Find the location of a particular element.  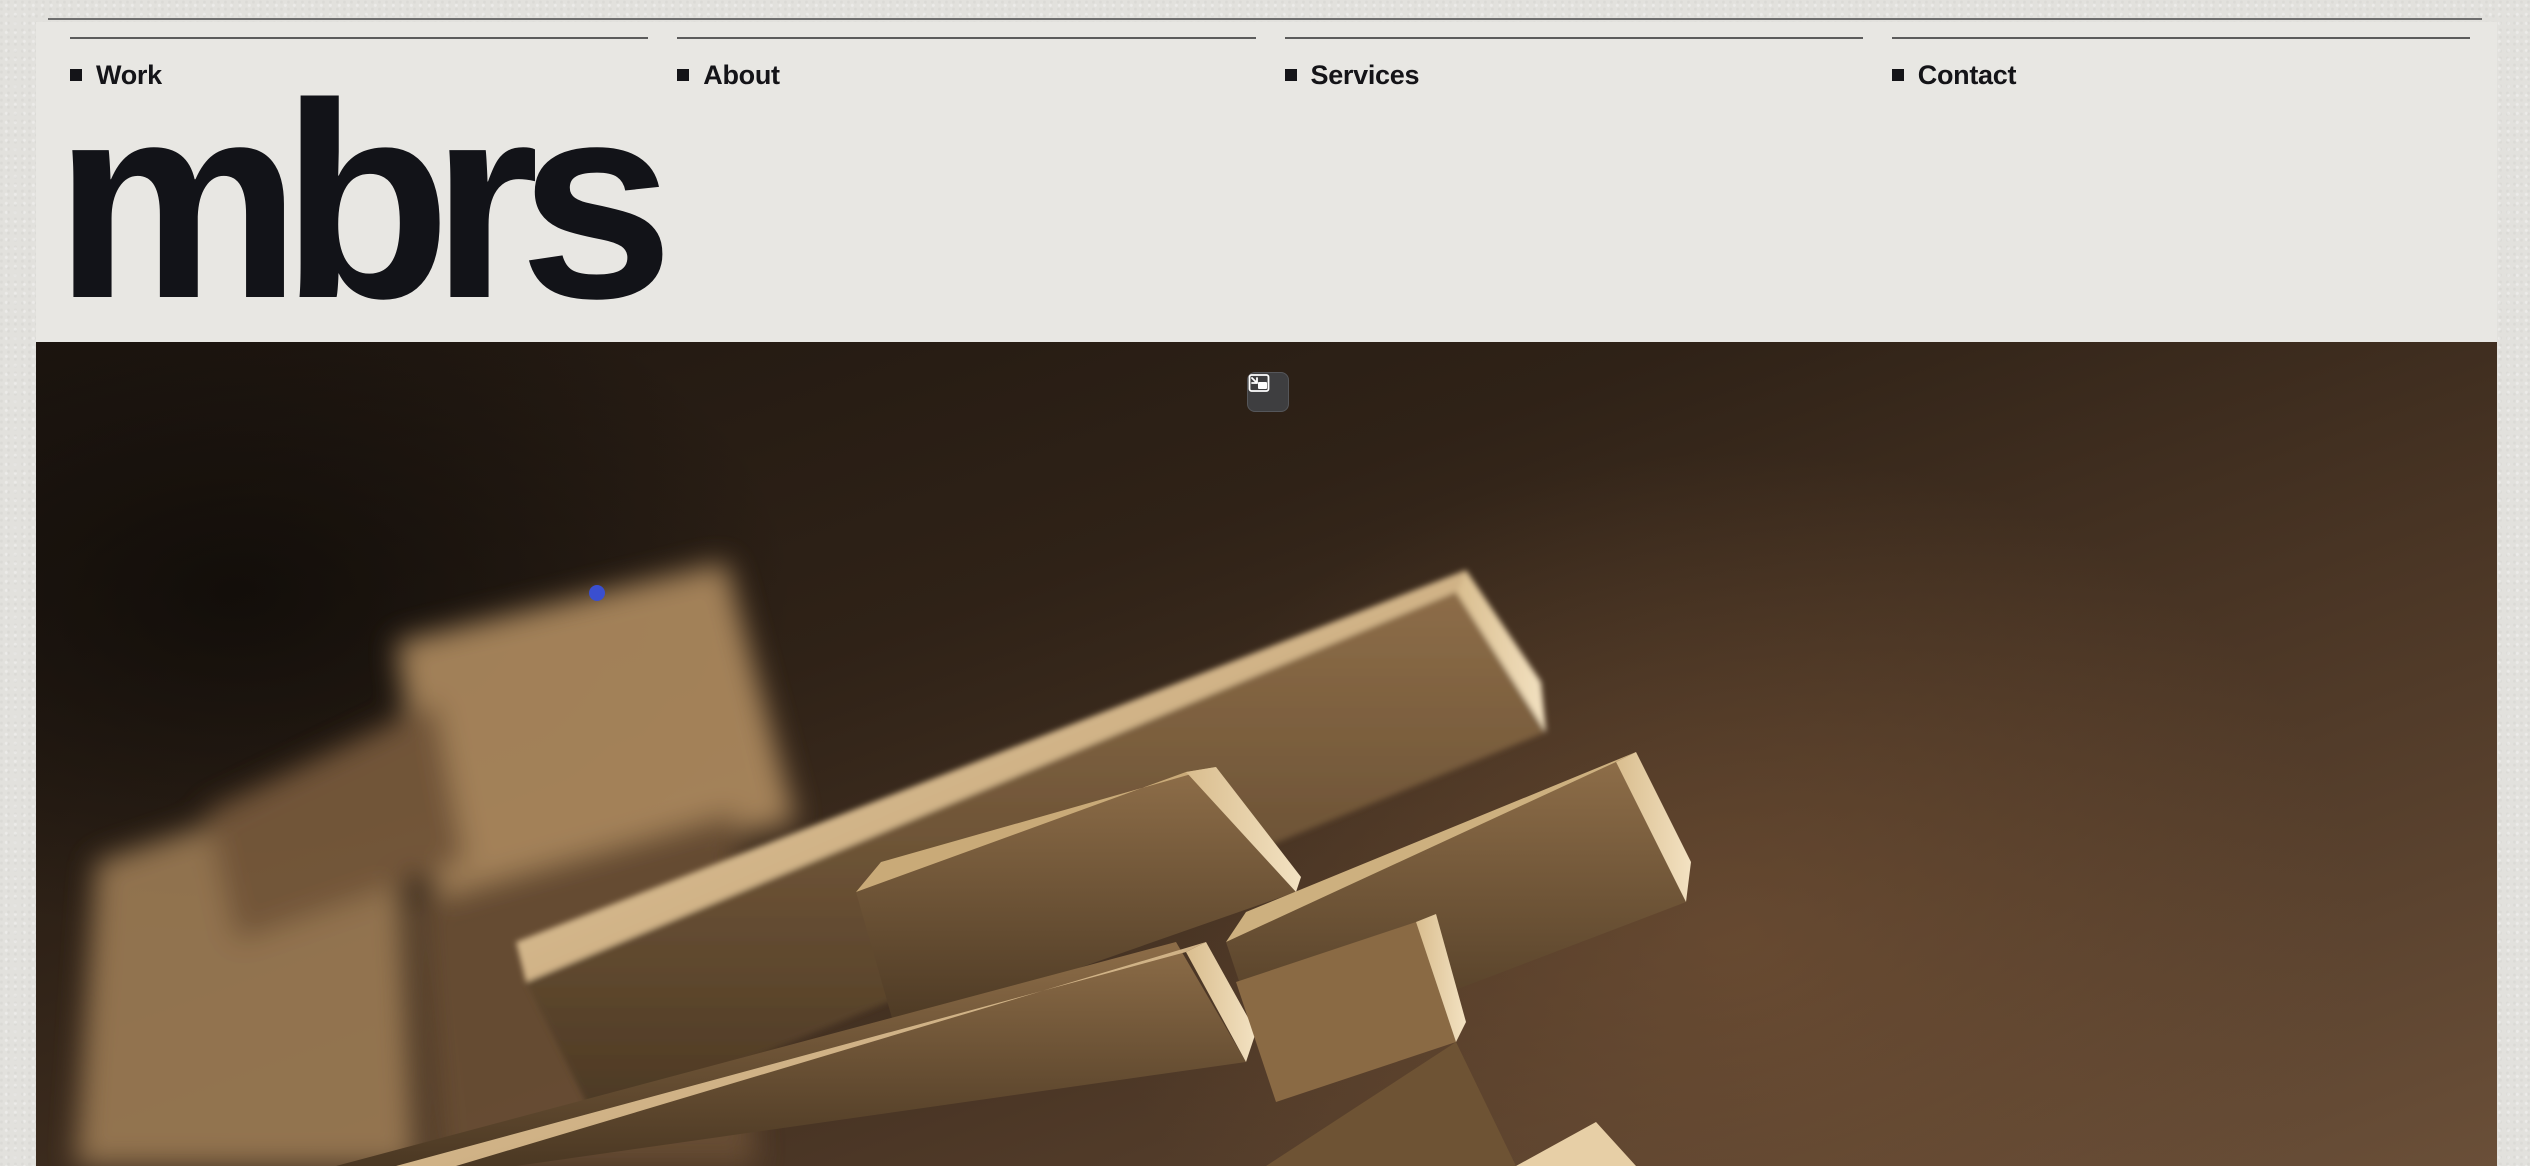

pip-toggle-button is located at coordinates (1268, 392).